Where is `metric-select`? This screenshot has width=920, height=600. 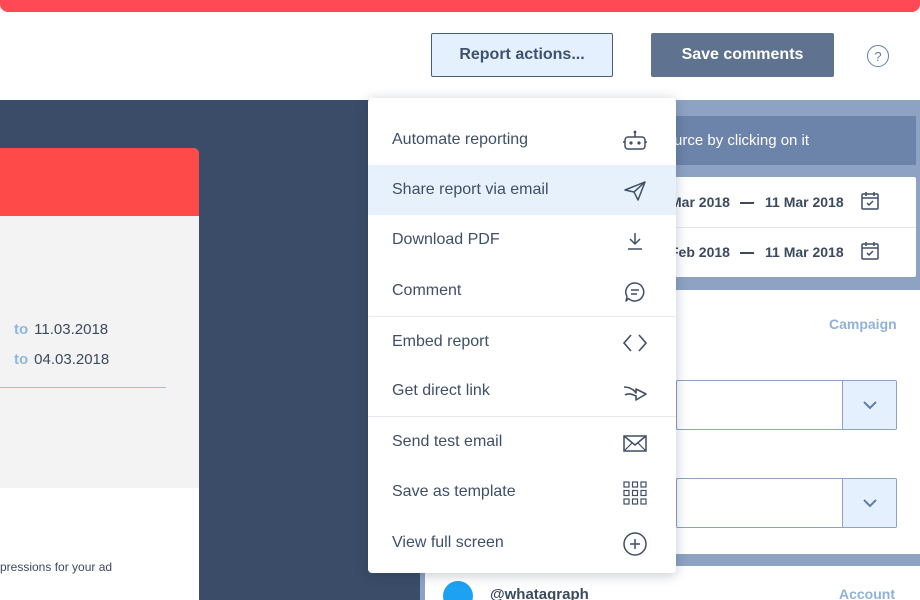 metric-select is located at coordinates (786, 503).